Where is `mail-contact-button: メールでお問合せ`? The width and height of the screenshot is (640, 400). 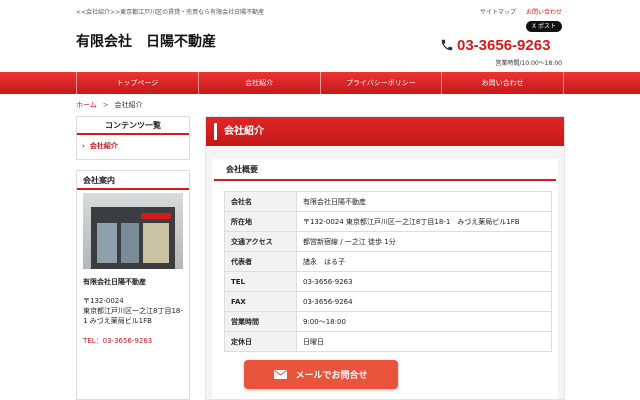 mail-contact-button: メールでお問合せ is located at coordinates (321, 374).